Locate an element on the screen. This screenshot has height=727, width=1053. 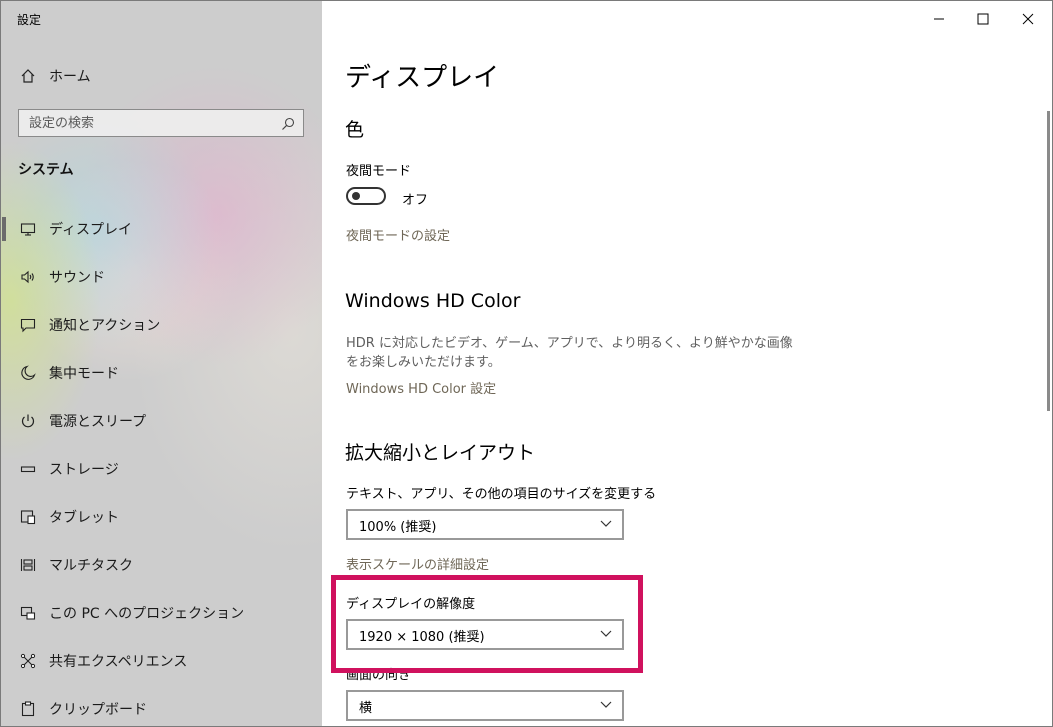
resolution-dropdown: 1920 × 1080 (推奨) is located at coordinates (485, 634).